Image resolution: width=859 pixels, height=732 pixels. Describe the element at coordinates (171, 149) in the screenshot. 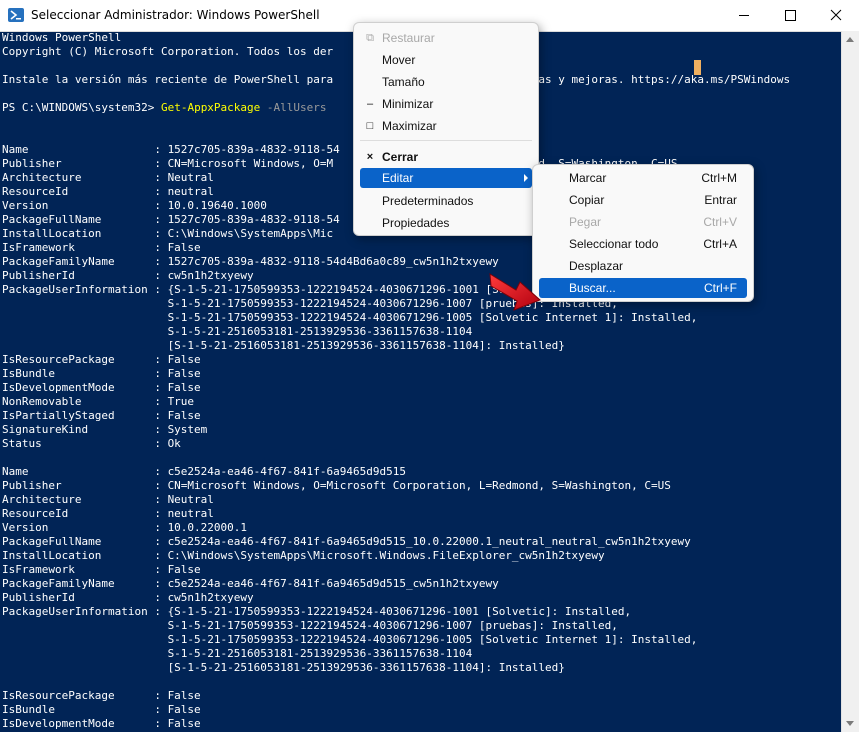

I see `terminal-line: Name : 1527c705-839a-4832-9118-54` at that location.